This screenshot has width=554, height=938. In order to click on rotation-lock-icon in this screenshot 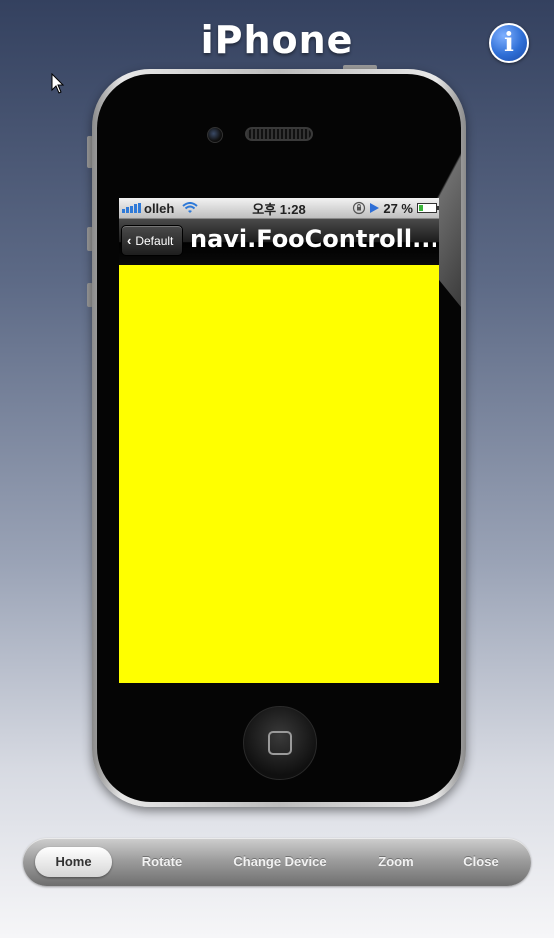, I will do `click(359, 208)`.